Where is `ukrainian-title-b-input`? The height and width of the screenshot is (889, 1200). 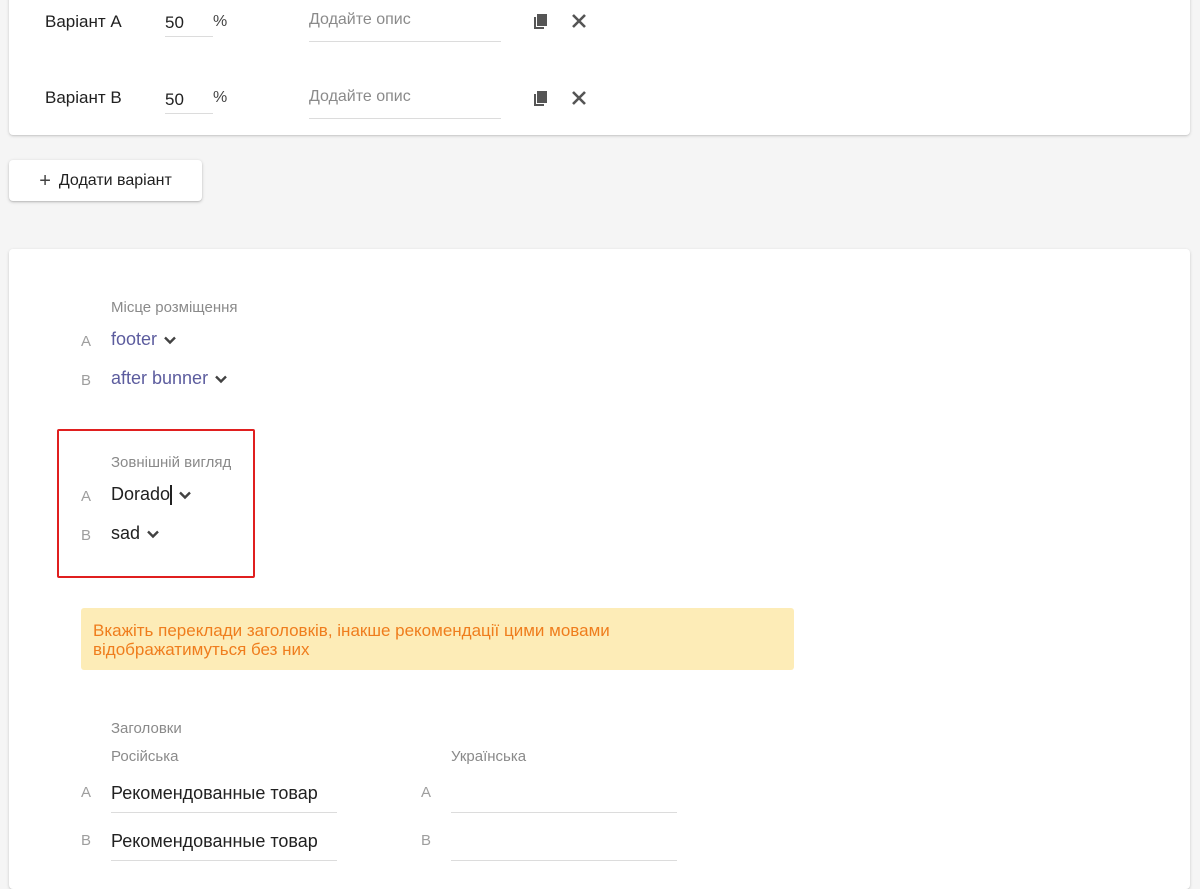
ukrainian-title-b-input is located at coordinates (564, 843).